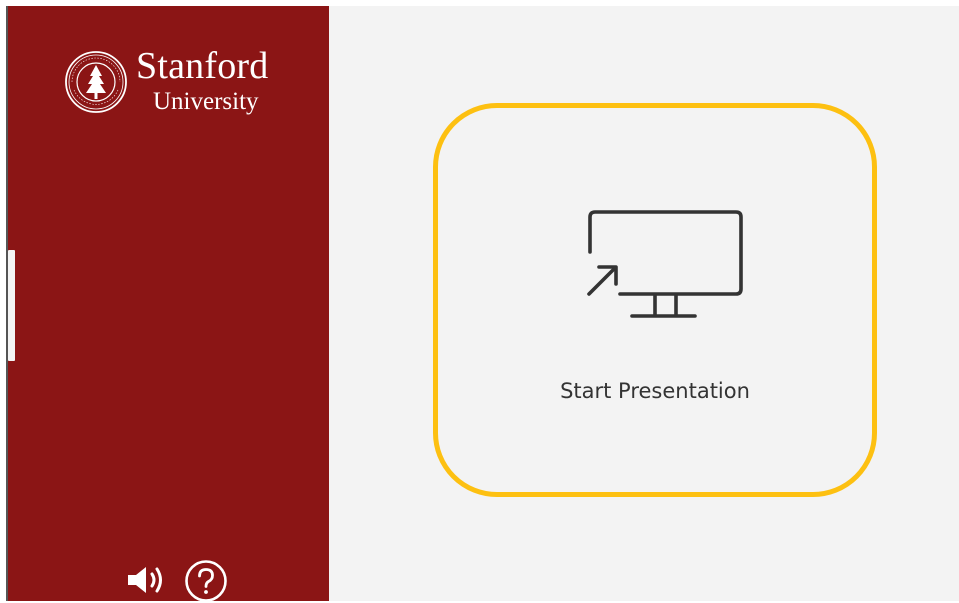 The height and width of the screenshot is (603, 959). I want to click on logo-wordmark: Stanford, so click(202, 66).